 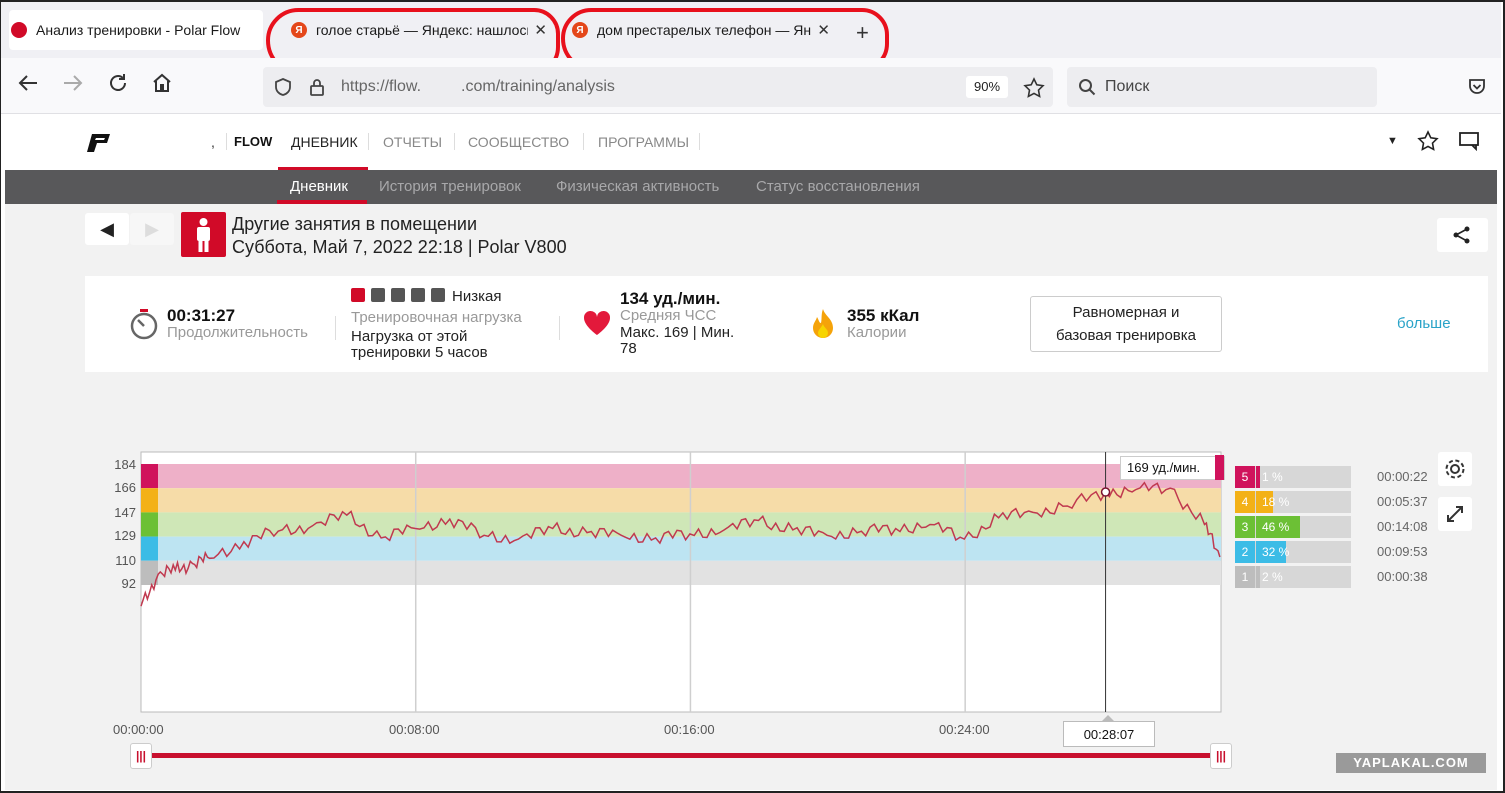 I want to click on x-tick-label: 00:00:00, so click(x=138, y=729).